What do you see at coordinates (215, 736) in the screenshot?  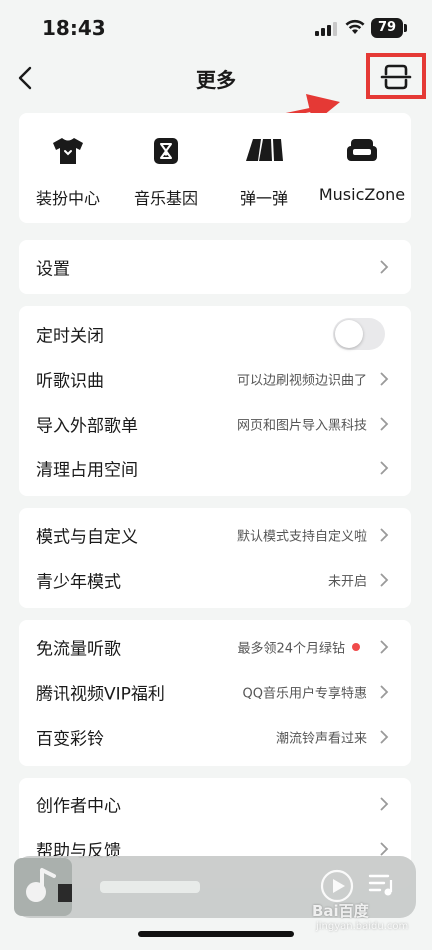 I see `ringtone-row: 百变彩铃 潮流铃声看过来` at bounding box center [215, 736].